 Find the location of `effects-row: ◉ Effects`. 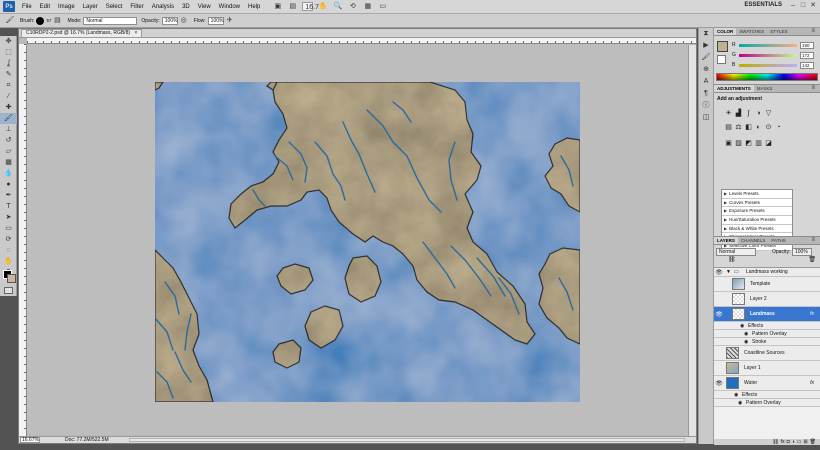

effects-row: ◉ Effects is located at coordinates (767, 395).